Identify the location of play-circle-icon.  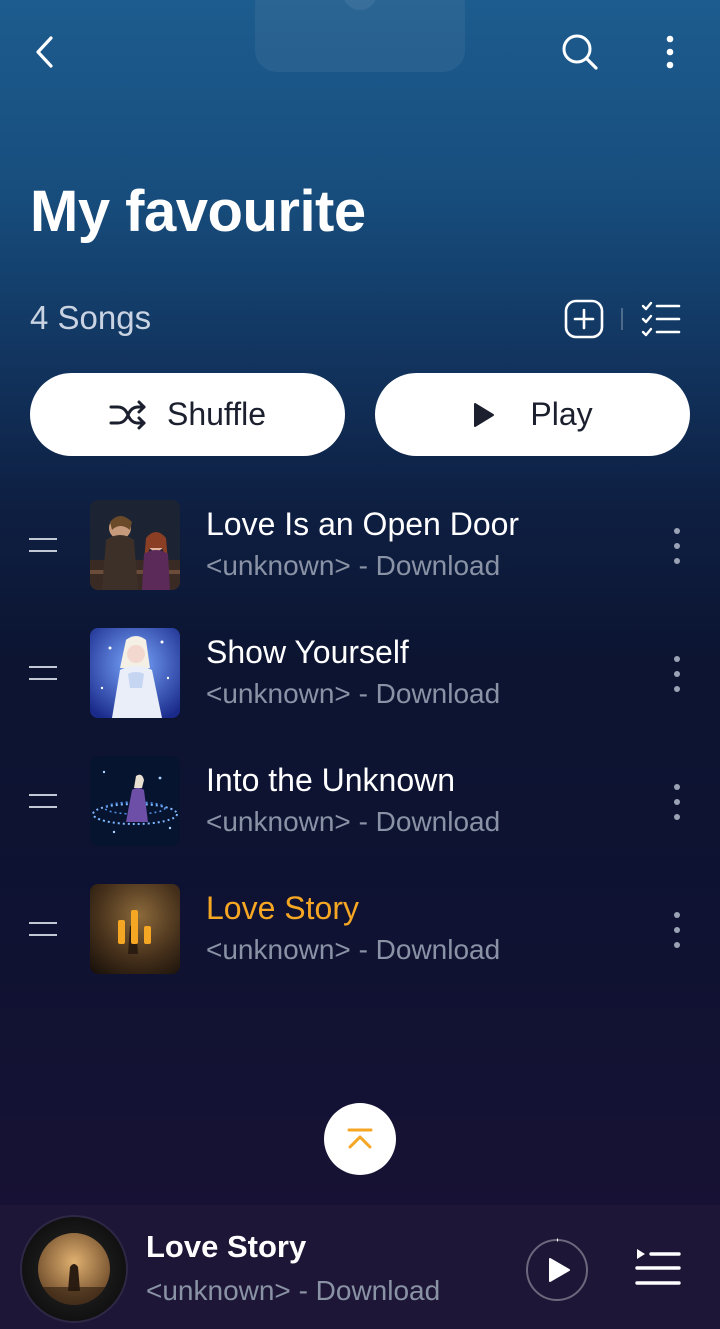
(557, 1269).